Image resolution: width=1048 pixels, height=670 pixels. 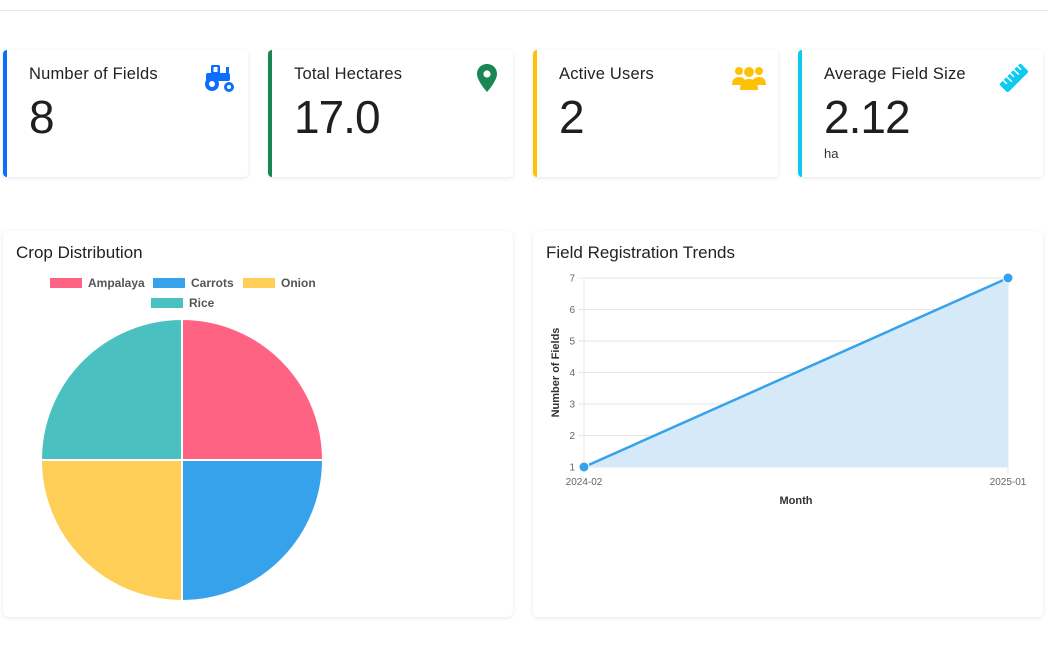 I want to click on y-tick-label: 5, so click(x=572, y=342).